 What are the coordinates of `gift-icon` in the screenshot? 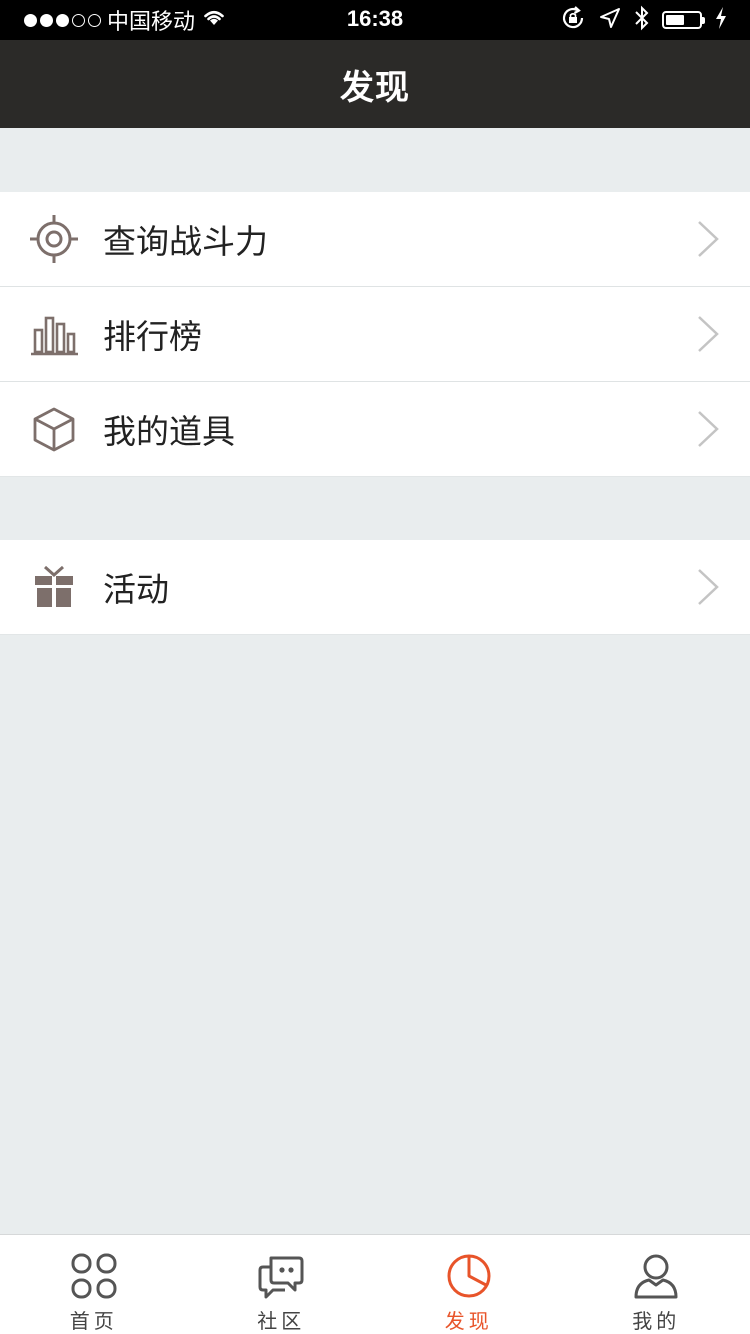 It's located at (54, 587).